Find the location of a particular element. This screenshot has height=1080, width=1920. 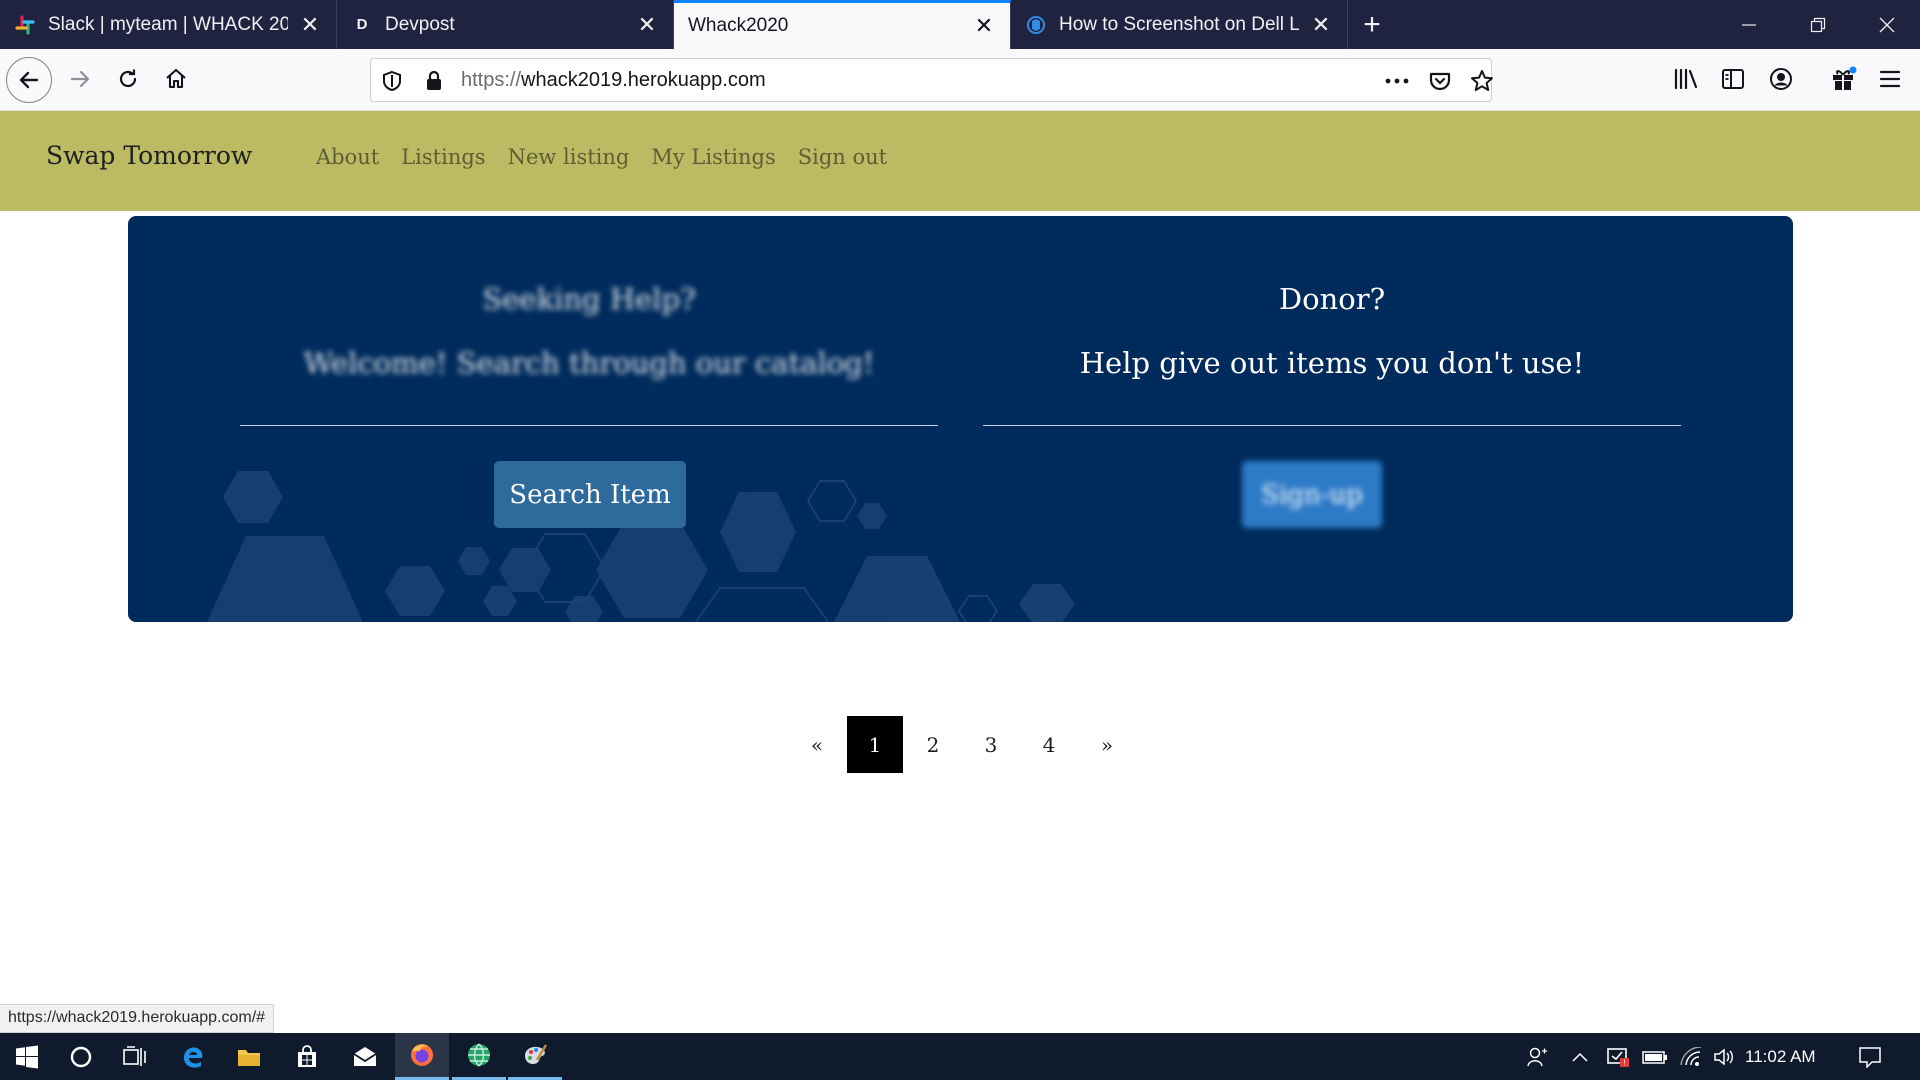

site-brand: Swap Tomorrow is located at coordinates (149, 155).